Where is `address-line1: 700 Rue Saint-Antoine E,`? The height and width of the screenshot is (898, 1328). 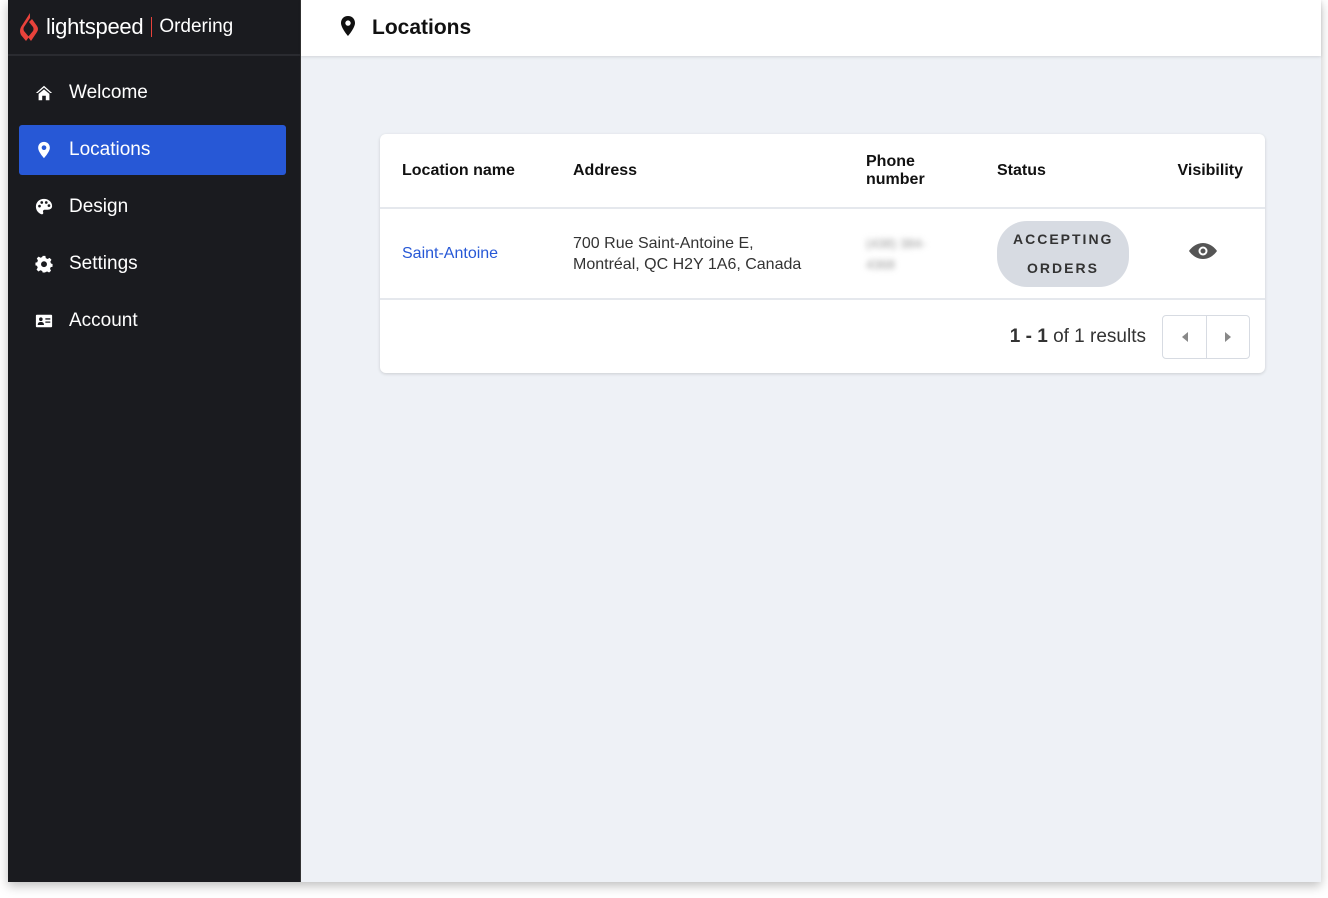
address-line1: 700 Rue Saint-Antoine E, is located at coordinates (663, 243).